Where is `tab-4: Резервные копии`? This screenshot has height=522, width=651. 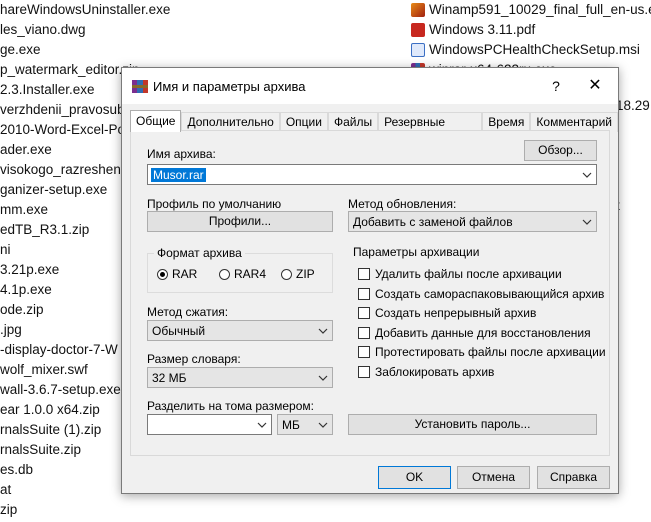 tab-4: Резервные копии is located at coordinates (430, 130).